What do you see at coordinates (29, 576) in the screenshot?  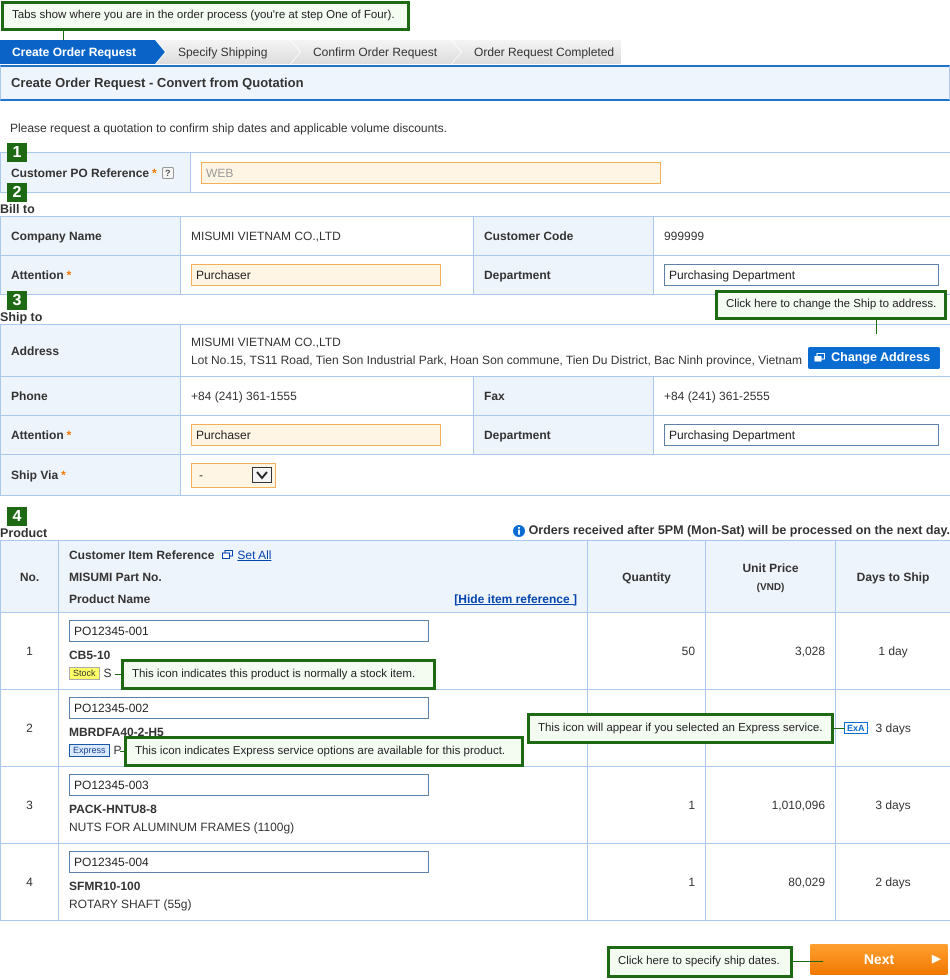 I see `column-header: No.` at bounding box center [29, 576].